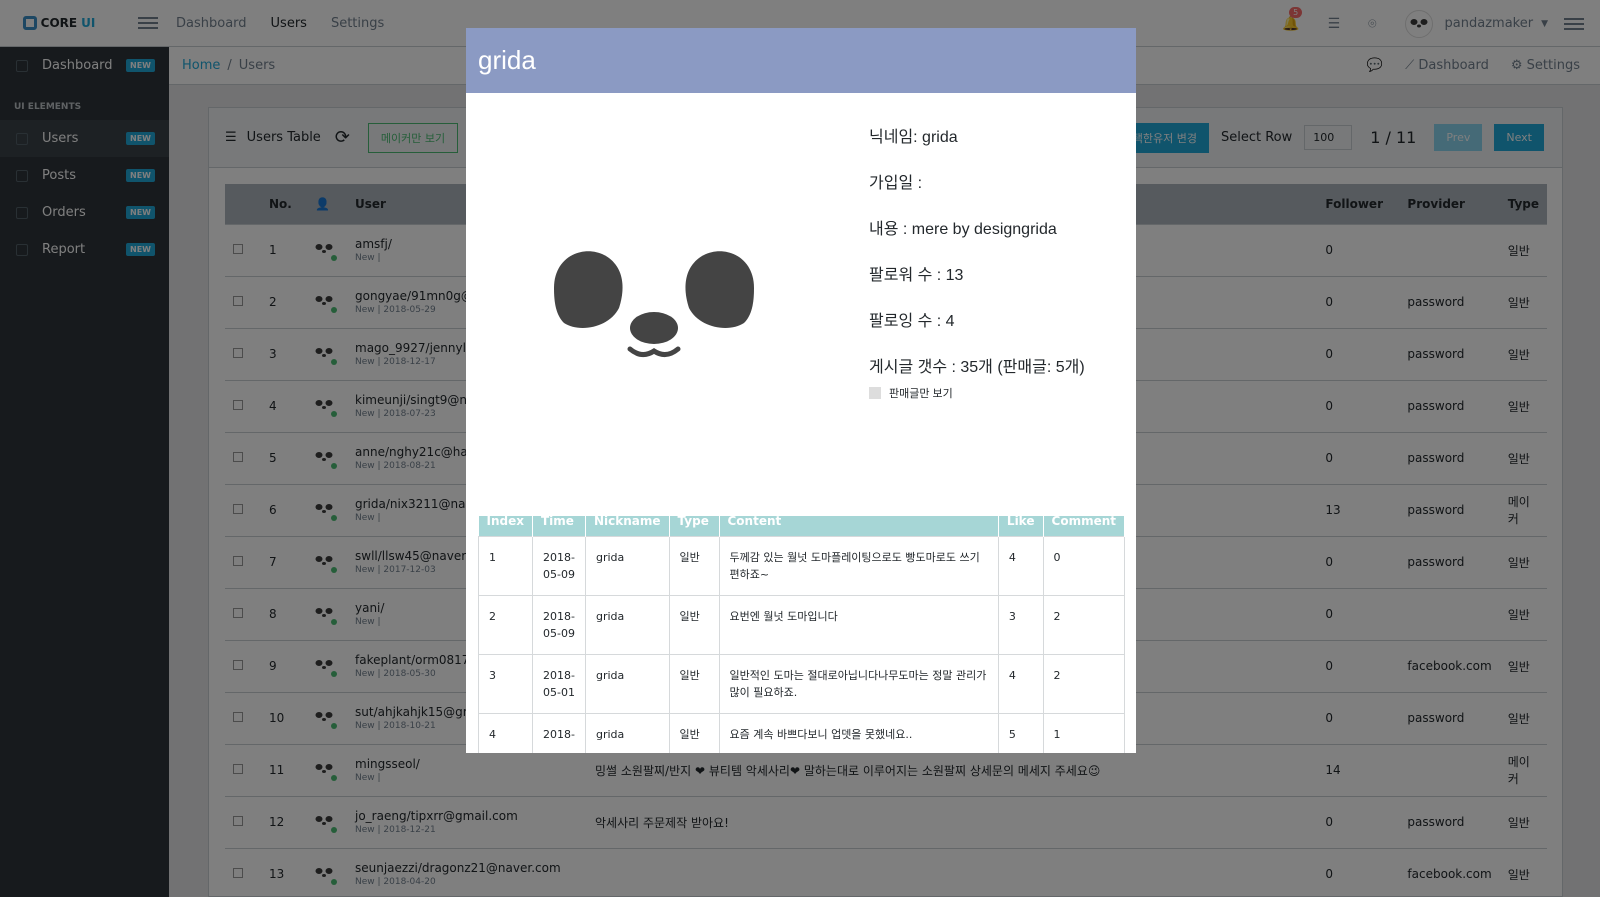 This screenshot has height=897, width=1600. What do you see at coordinates (858, 624) in the screenshot?
I see `post-content: 요번엔 월넛 도마입니다` at bounding box center [858, 624].